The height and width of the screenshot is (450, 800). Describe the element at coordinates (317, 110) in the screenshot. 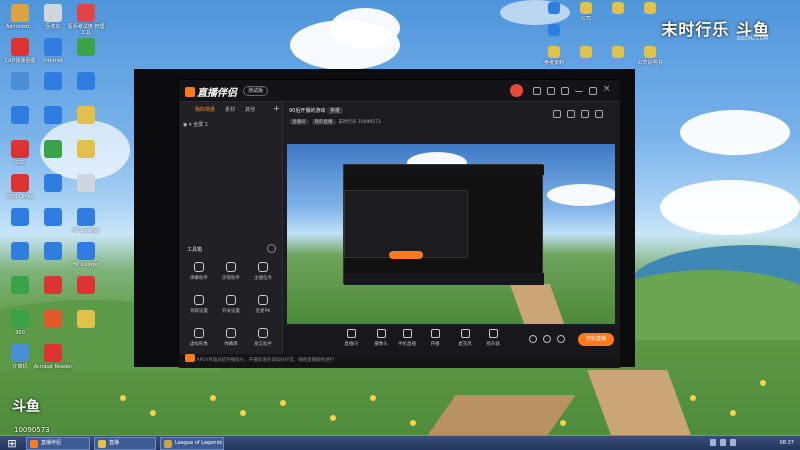

I see `stream-title-row: 90后开播的游戏 英雄` at that location.